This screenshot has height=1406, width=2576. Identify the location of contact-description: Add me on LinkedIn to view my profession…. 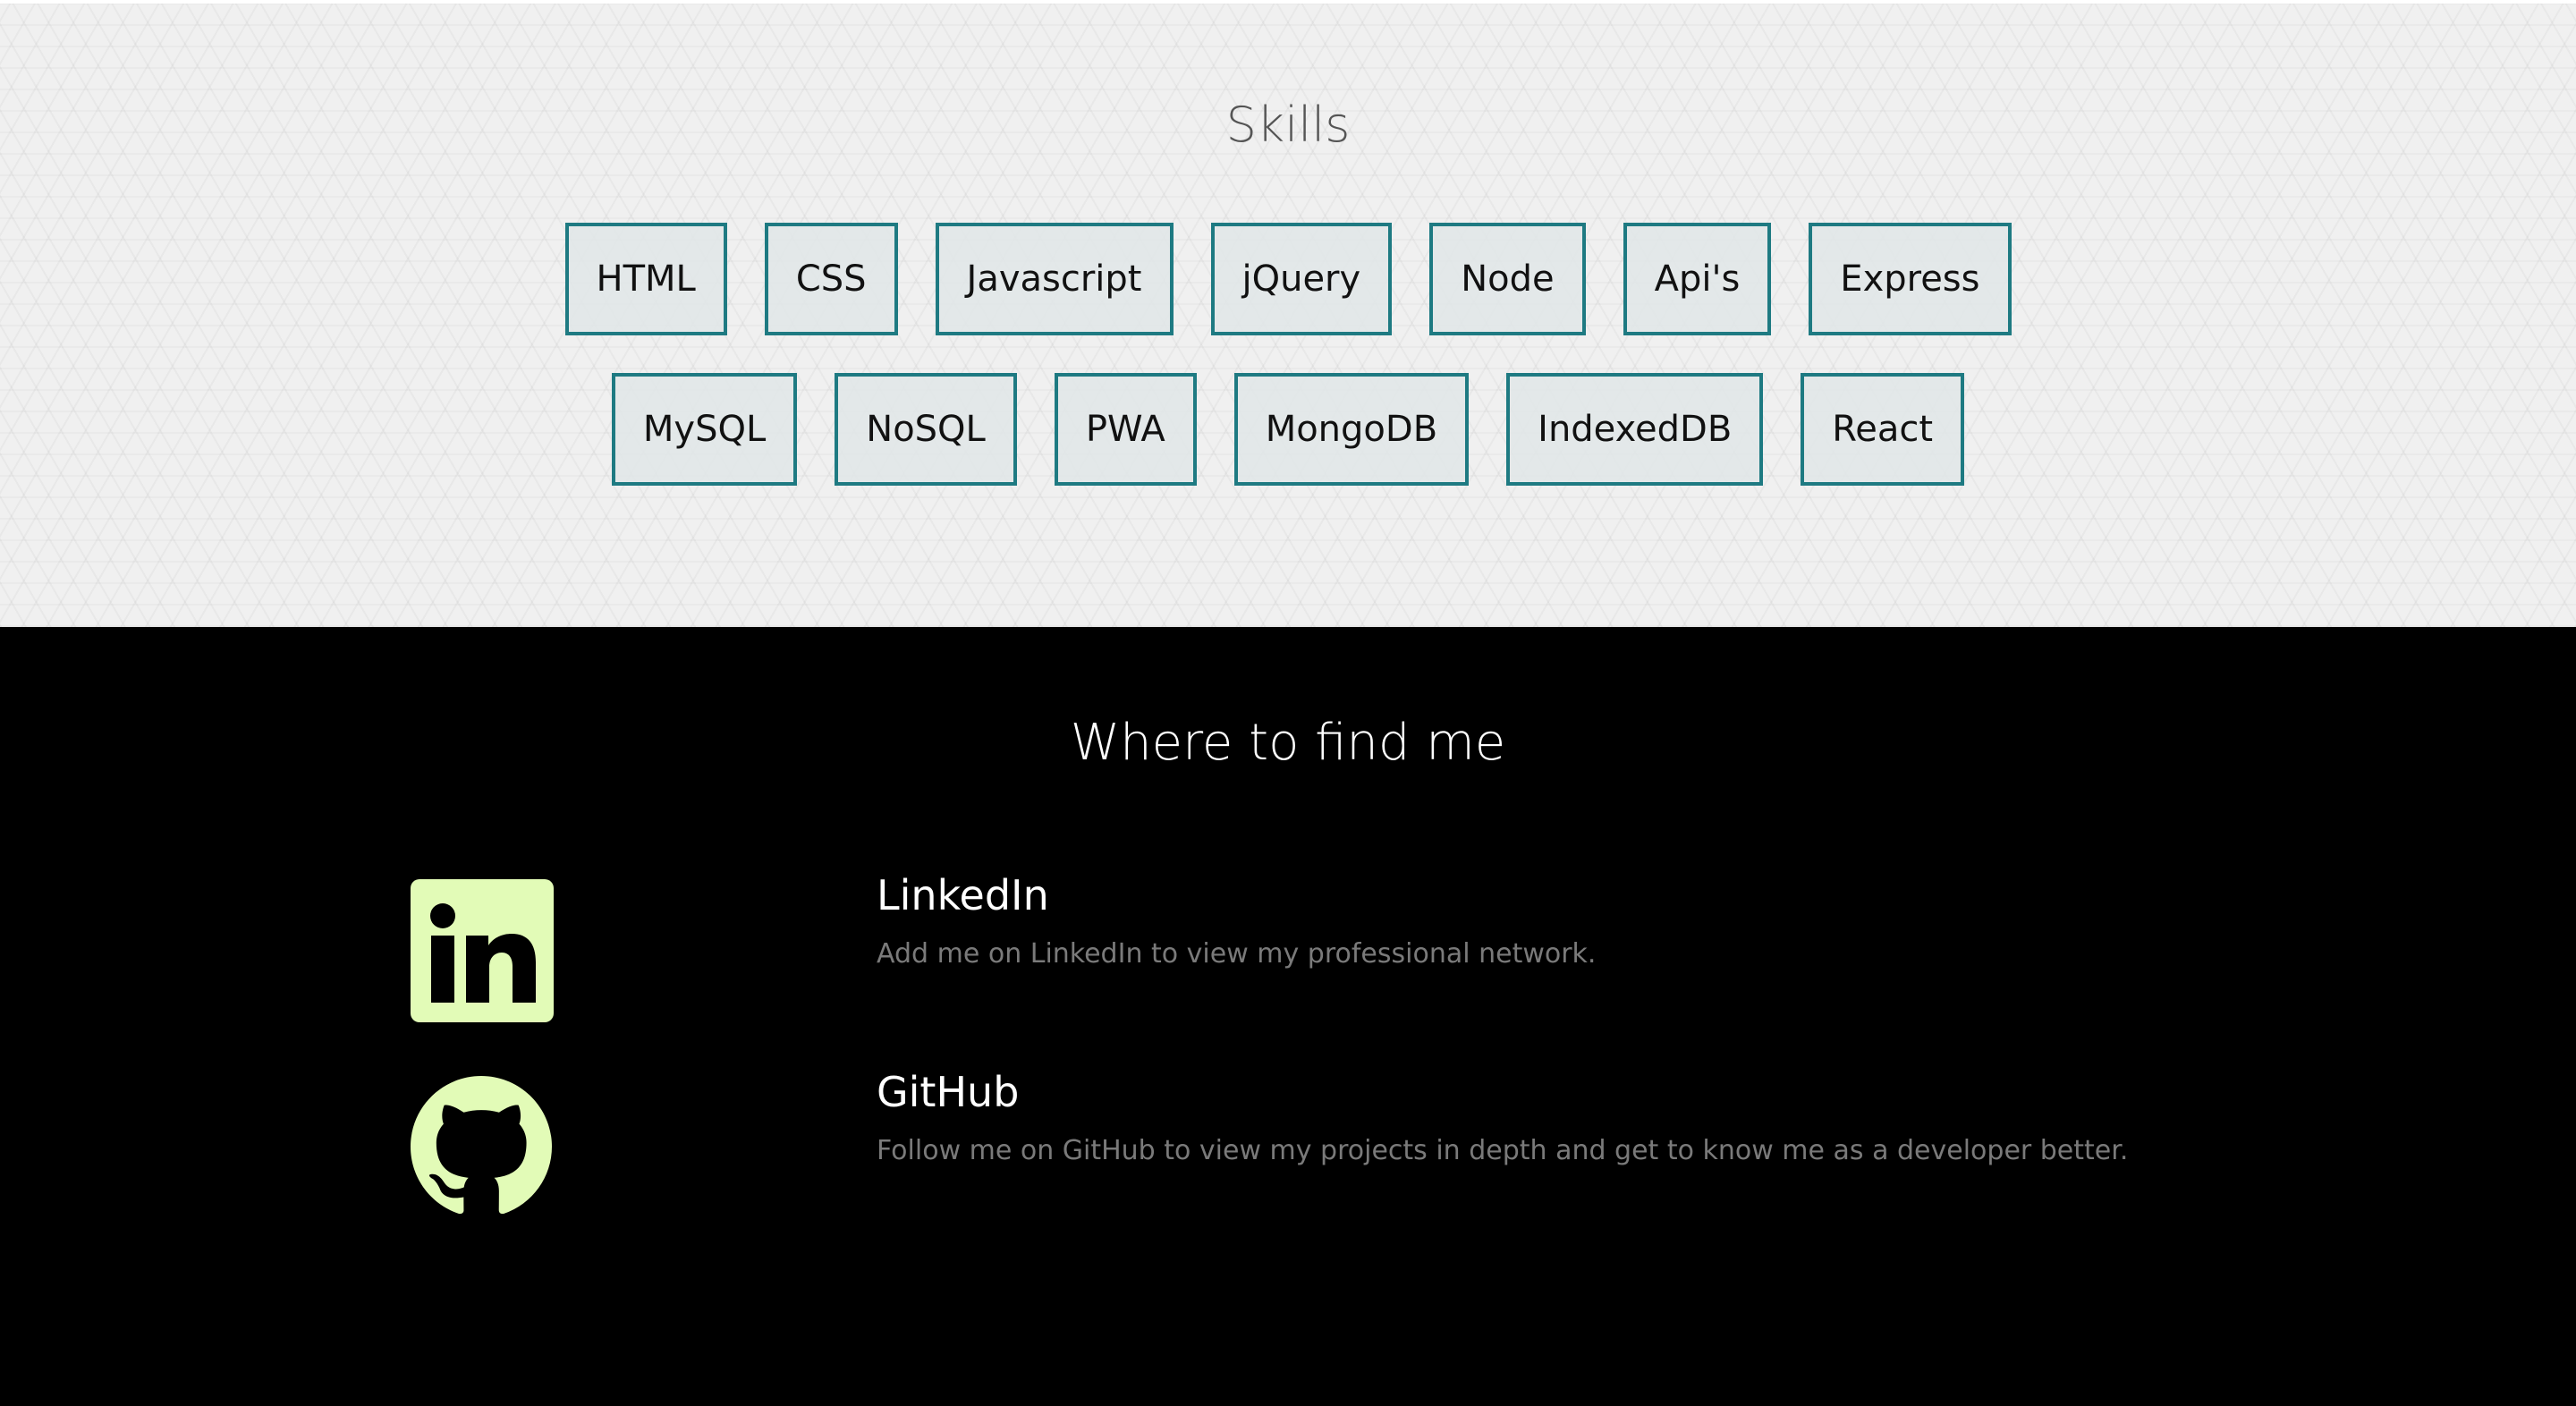
(1237, 954).